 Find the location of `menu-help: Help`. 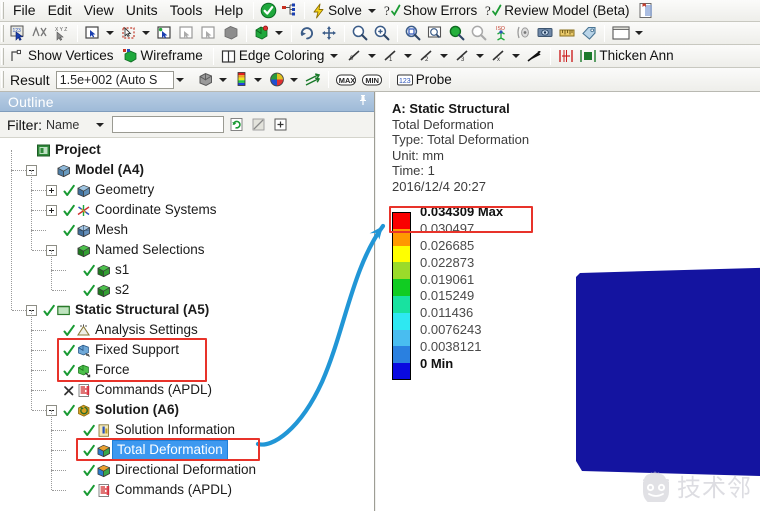

menu-help: Help is located at coordinates (228, 10).